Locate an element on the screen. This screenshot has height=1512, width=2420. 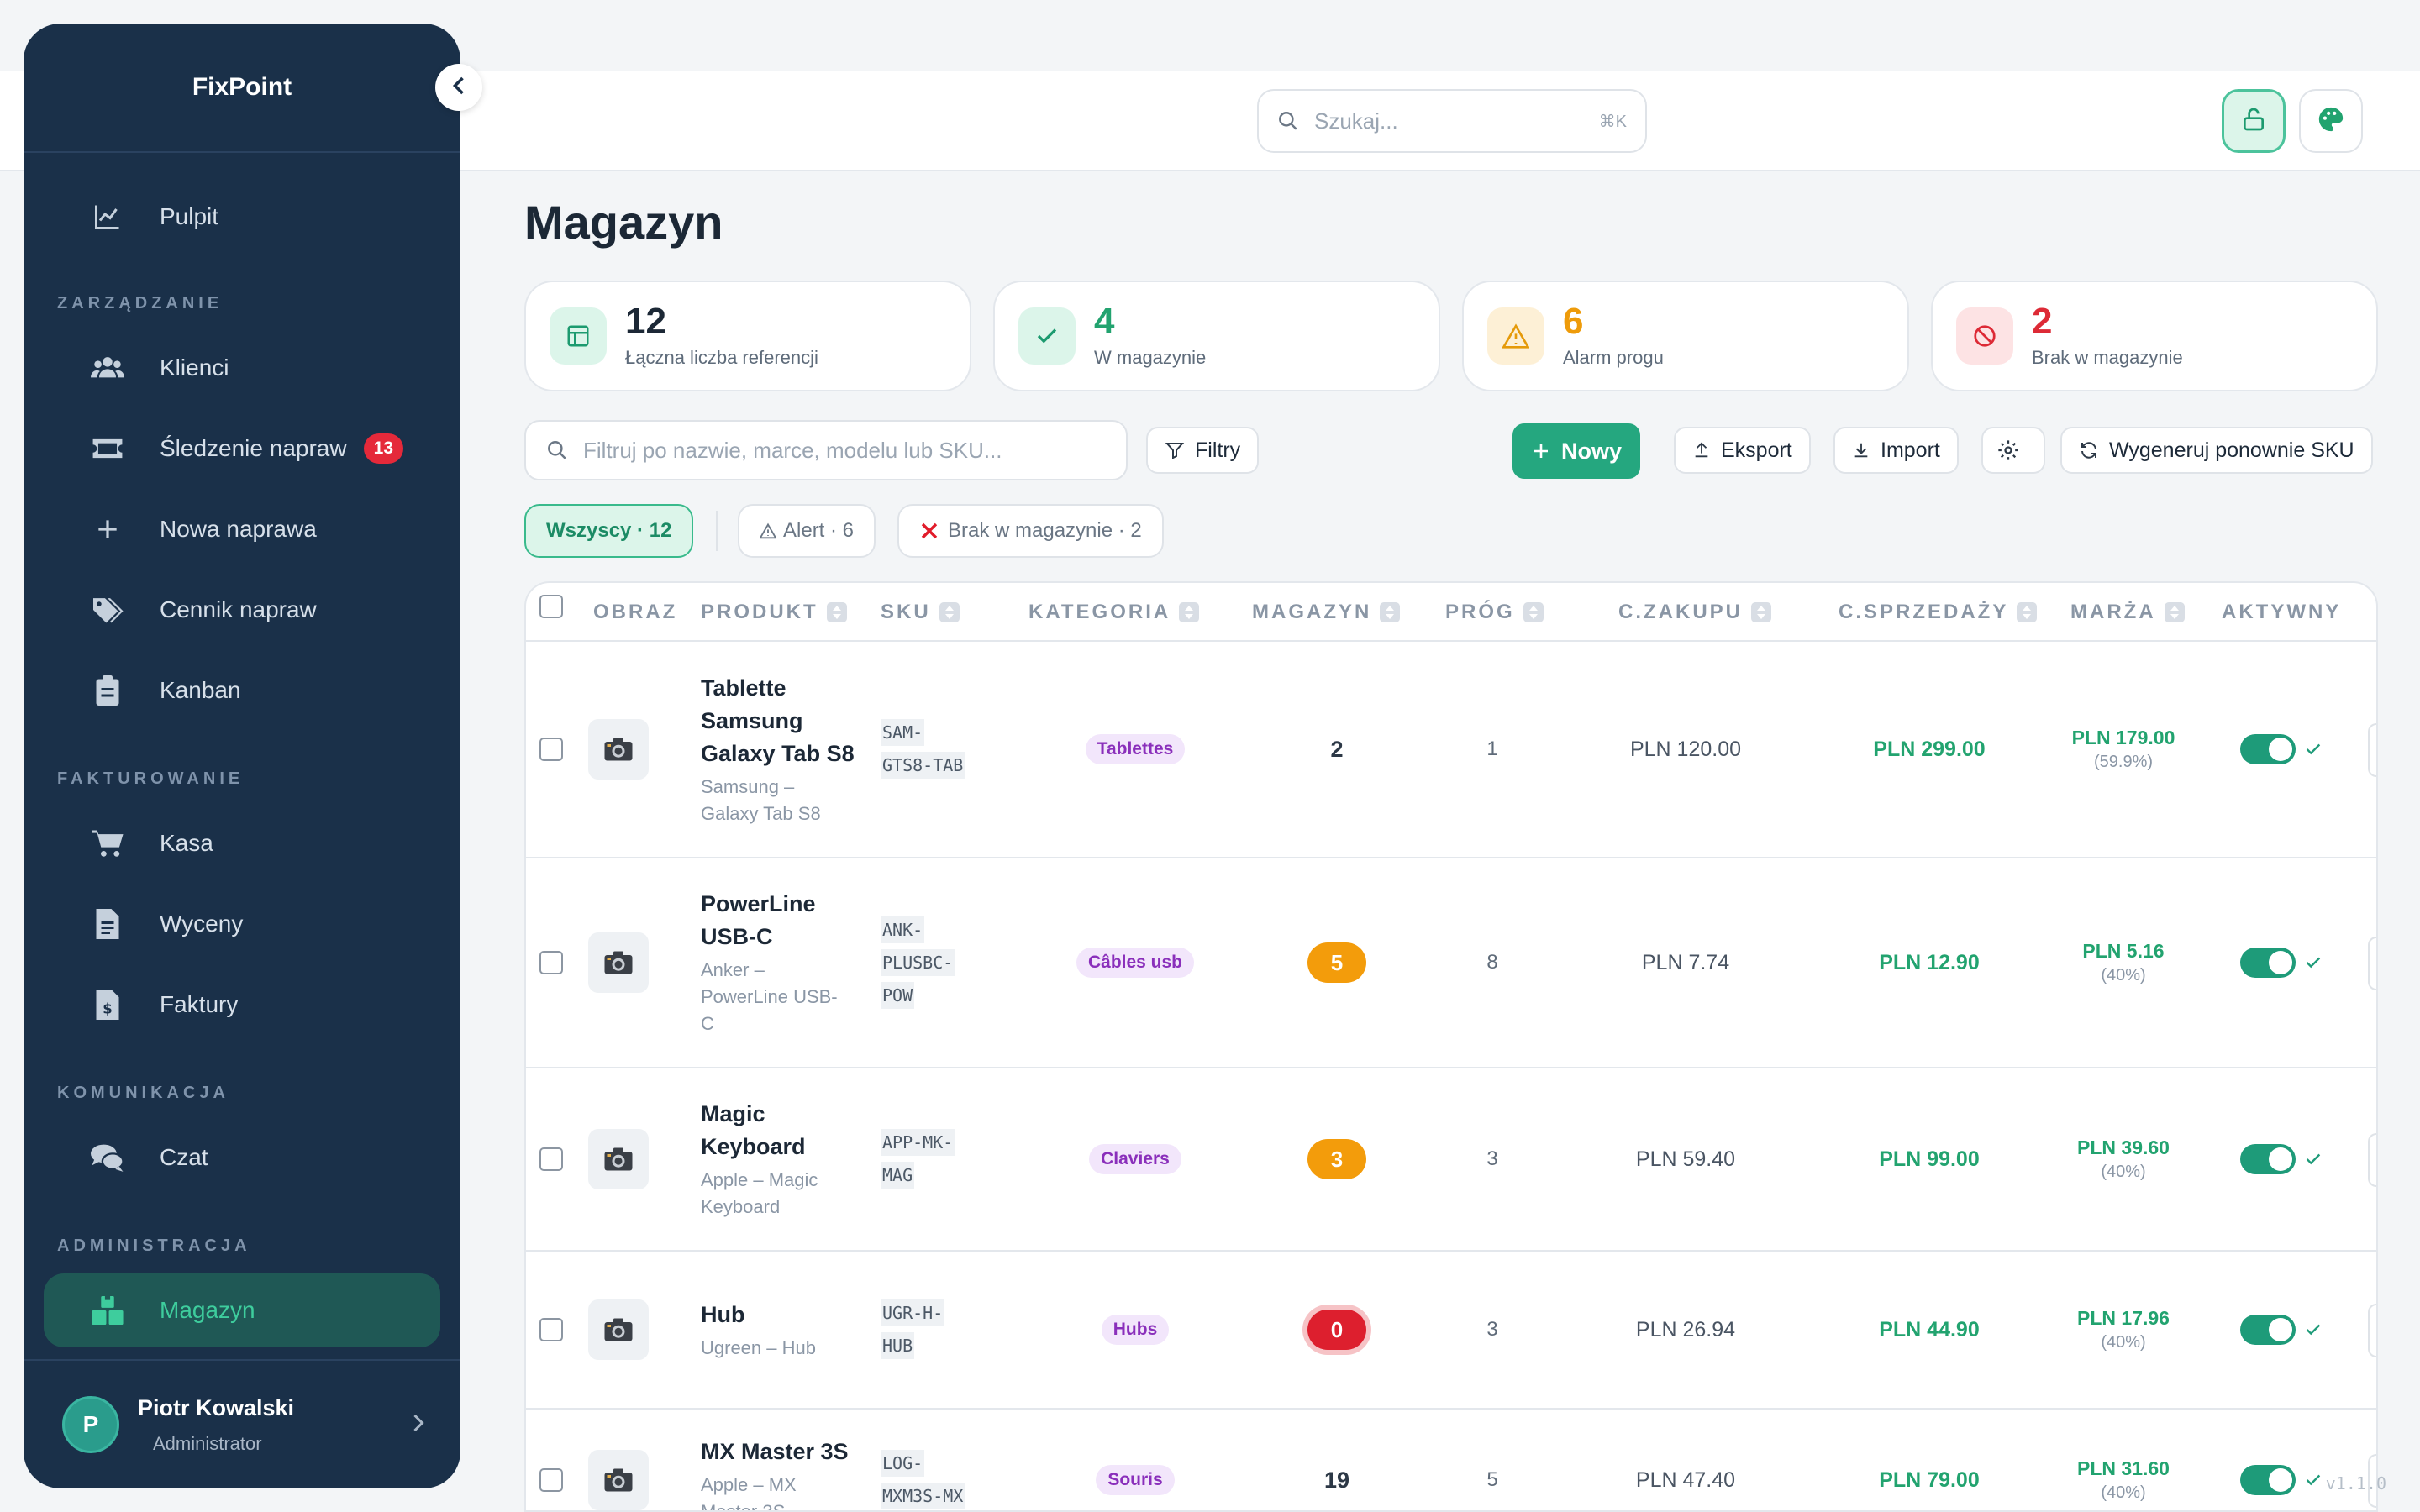
sidebar-item-label: Faktury is located at coordinates (199, 1004).